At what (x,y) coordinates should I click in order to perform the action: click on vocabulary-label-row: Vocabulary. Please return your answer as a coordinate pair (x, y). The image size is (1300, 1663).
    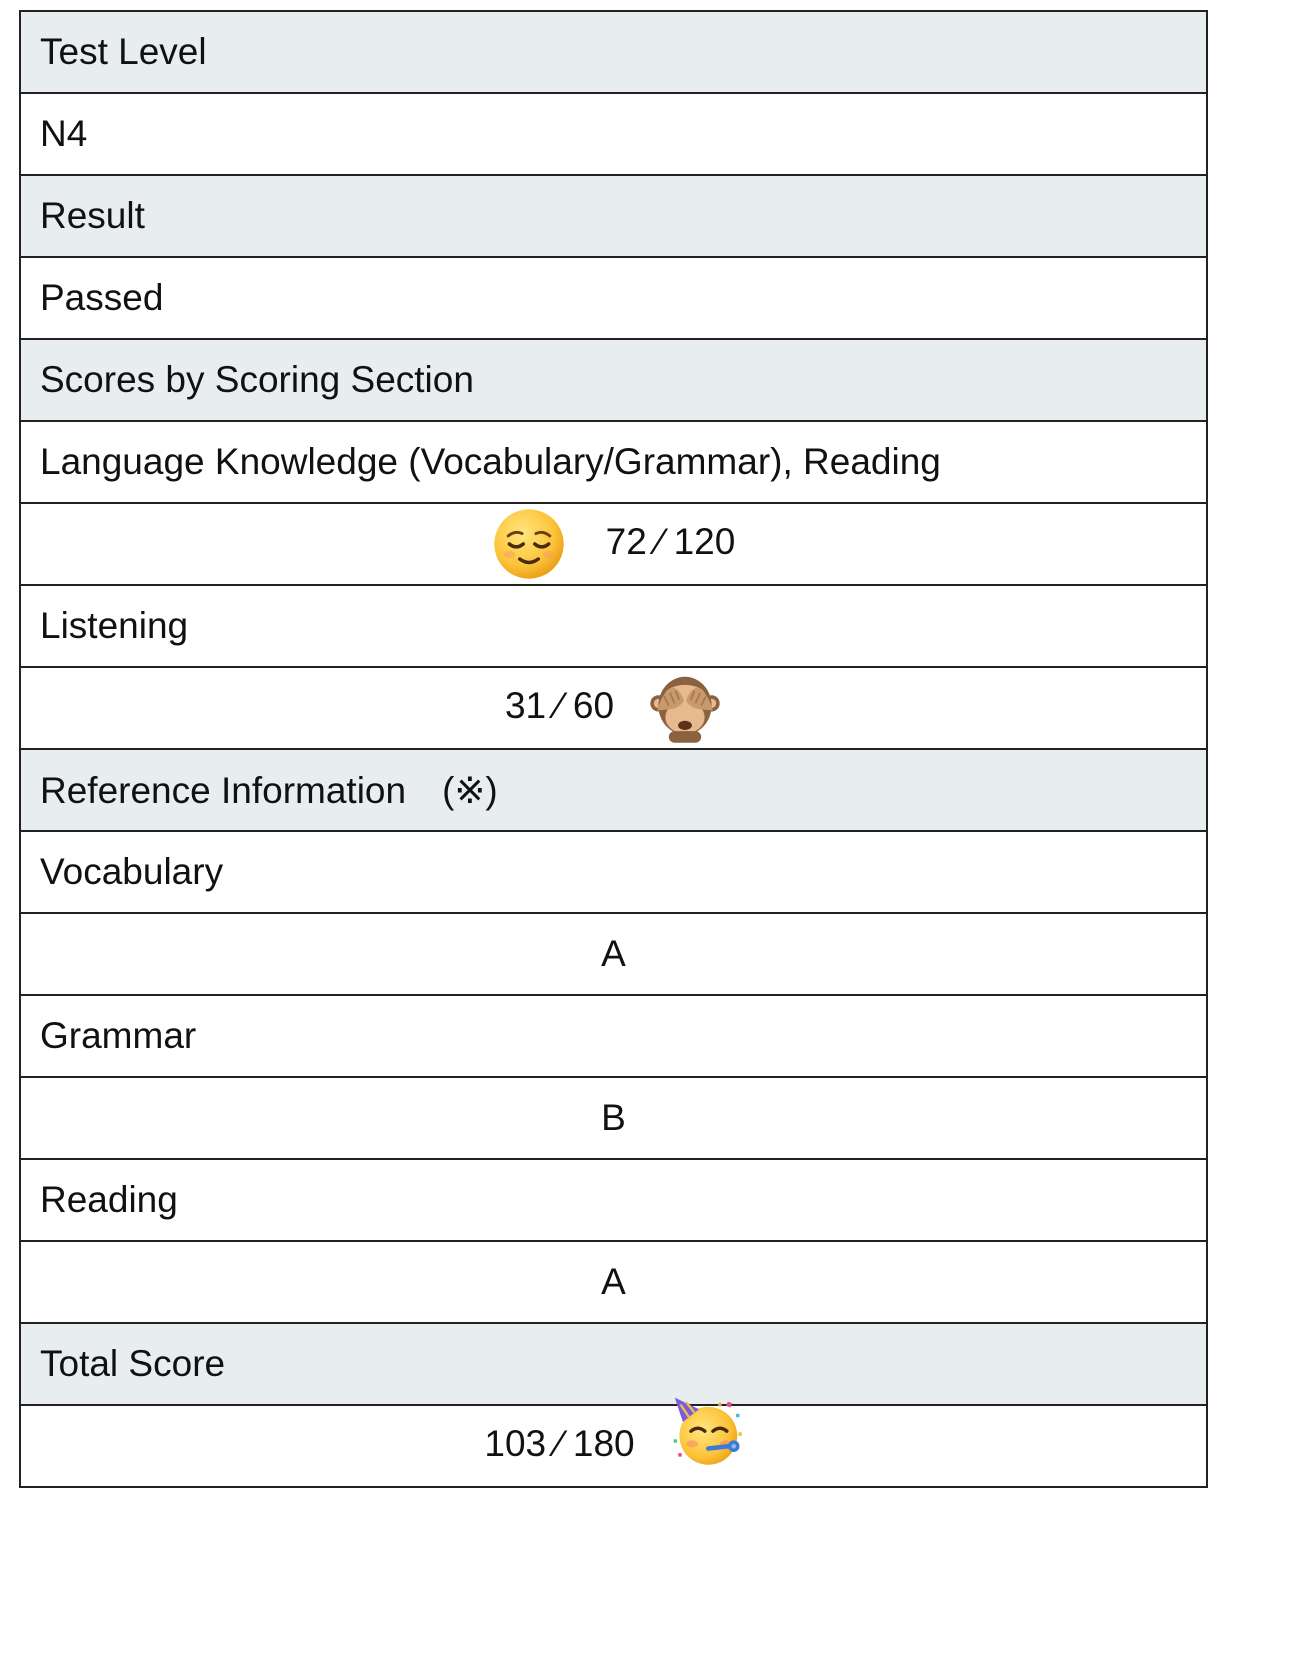
    Looking at the image, I should click on (613, 872).